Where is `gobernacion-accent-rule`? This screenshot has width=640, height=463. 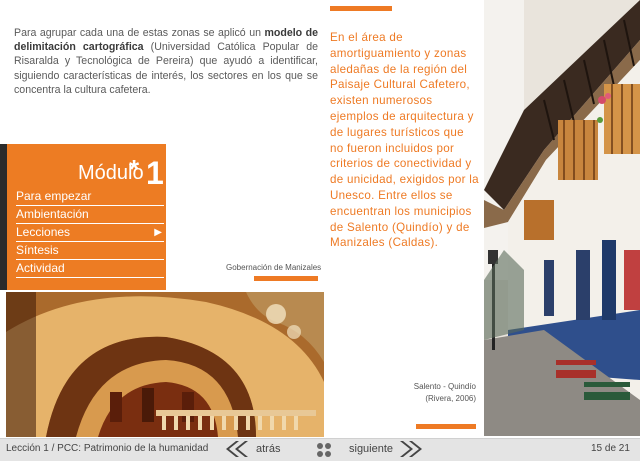
gobernacion-accent-rule is located at coordinates (286, 278).